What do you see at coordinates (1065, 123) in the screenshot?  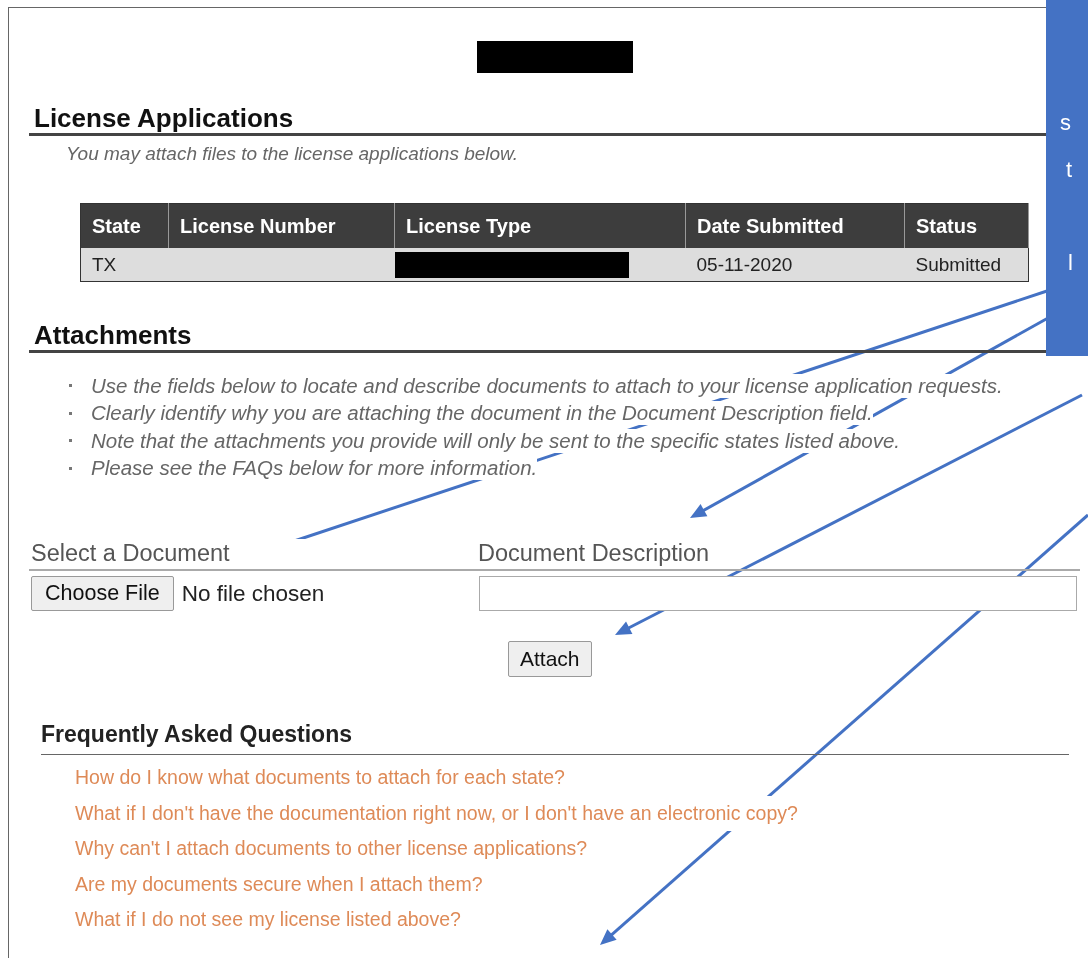 I see `callout-text: s` at bounding box center [1065, 123].